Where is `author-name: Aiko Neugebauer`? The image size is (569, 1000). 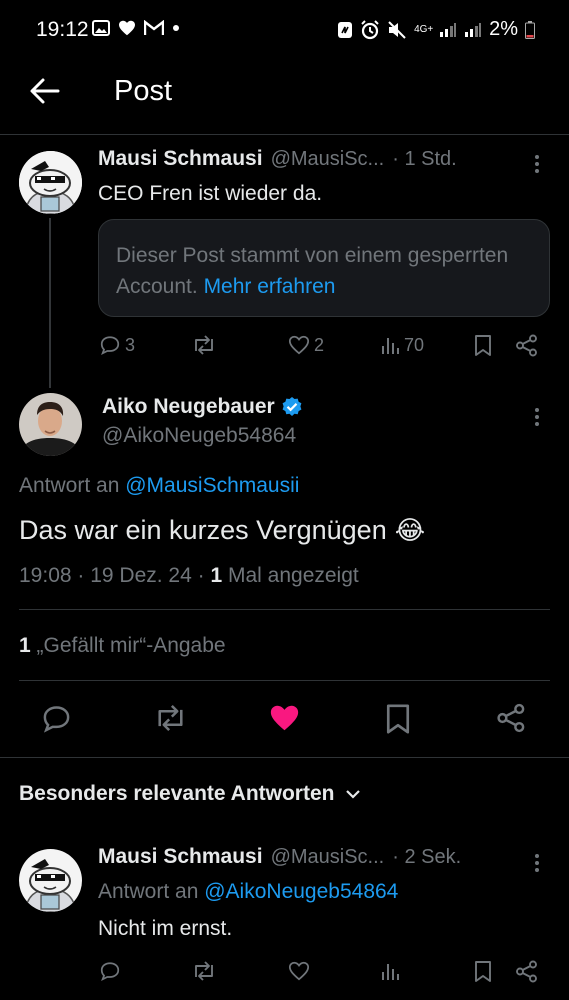 author-name: Aiko Neugebauer is located at coordinates (188, 407).